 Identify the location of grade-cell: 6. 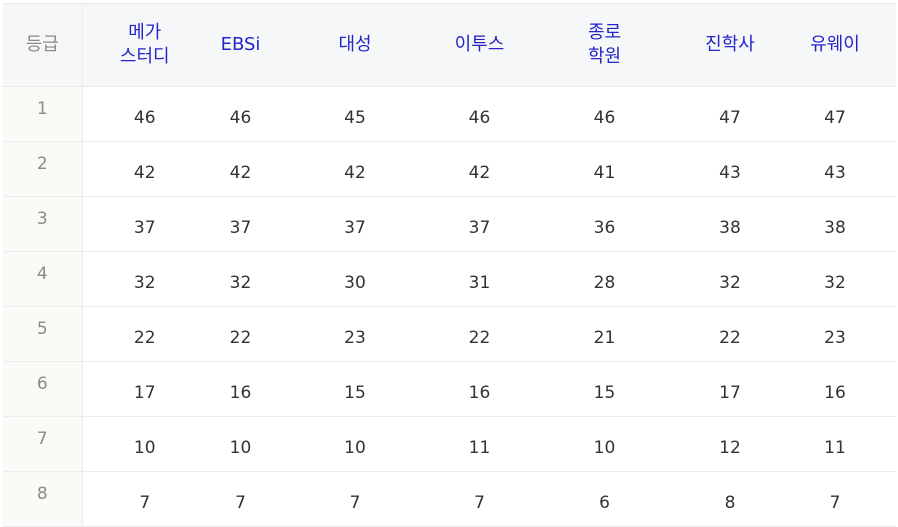
(43, 389).